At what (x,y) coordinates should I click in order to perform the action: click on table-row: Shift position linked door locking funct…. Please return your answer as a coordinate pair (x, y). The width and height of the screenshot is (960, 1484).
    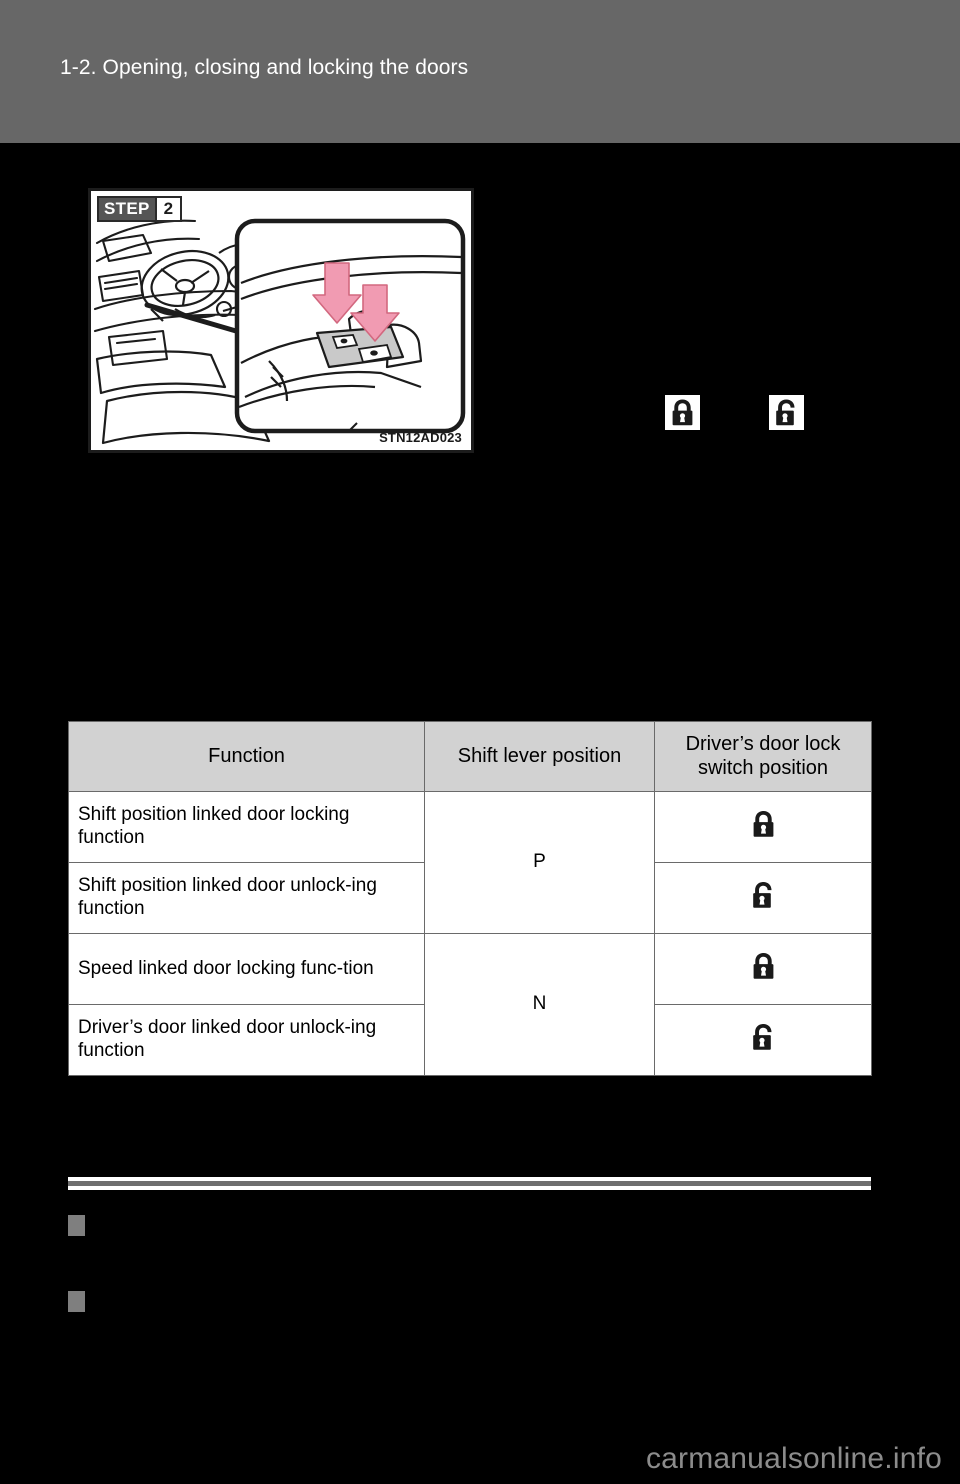
    Looking at the image, I should click on (470, 862).